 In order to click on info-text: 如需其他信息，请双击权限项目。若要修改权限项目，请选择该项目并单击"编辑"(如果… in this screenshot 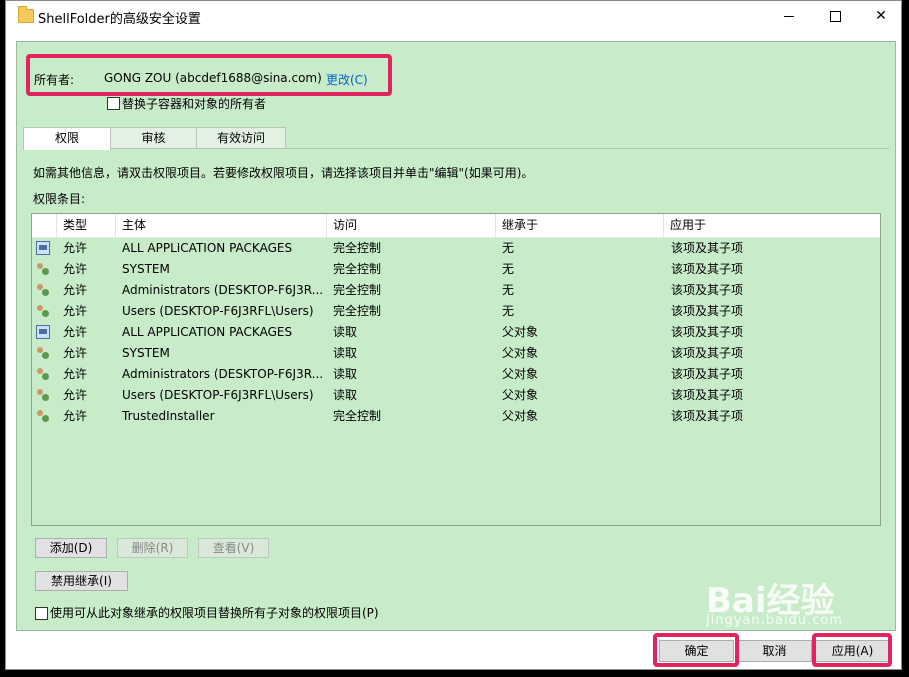, I will do `click(283, 173)`.